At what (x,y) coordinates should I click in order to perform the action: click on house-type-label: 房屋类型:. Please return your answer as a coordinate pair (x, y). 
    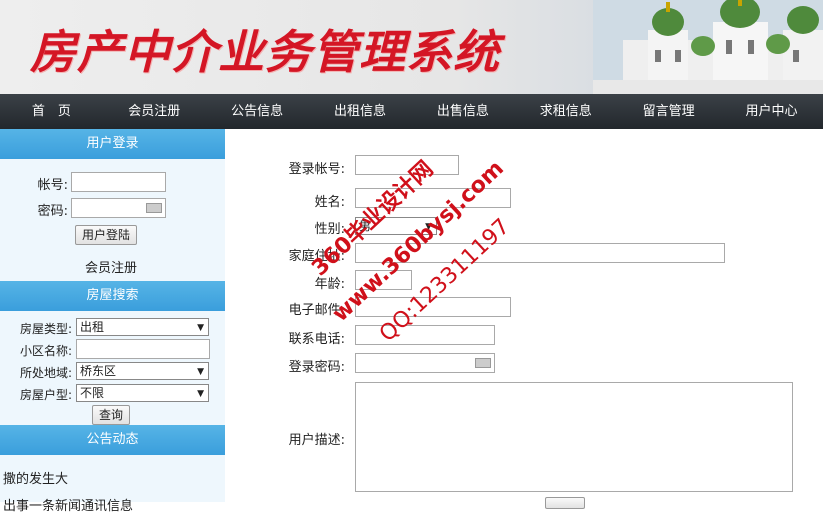
    Looking at the image, I should click on (45, 329).